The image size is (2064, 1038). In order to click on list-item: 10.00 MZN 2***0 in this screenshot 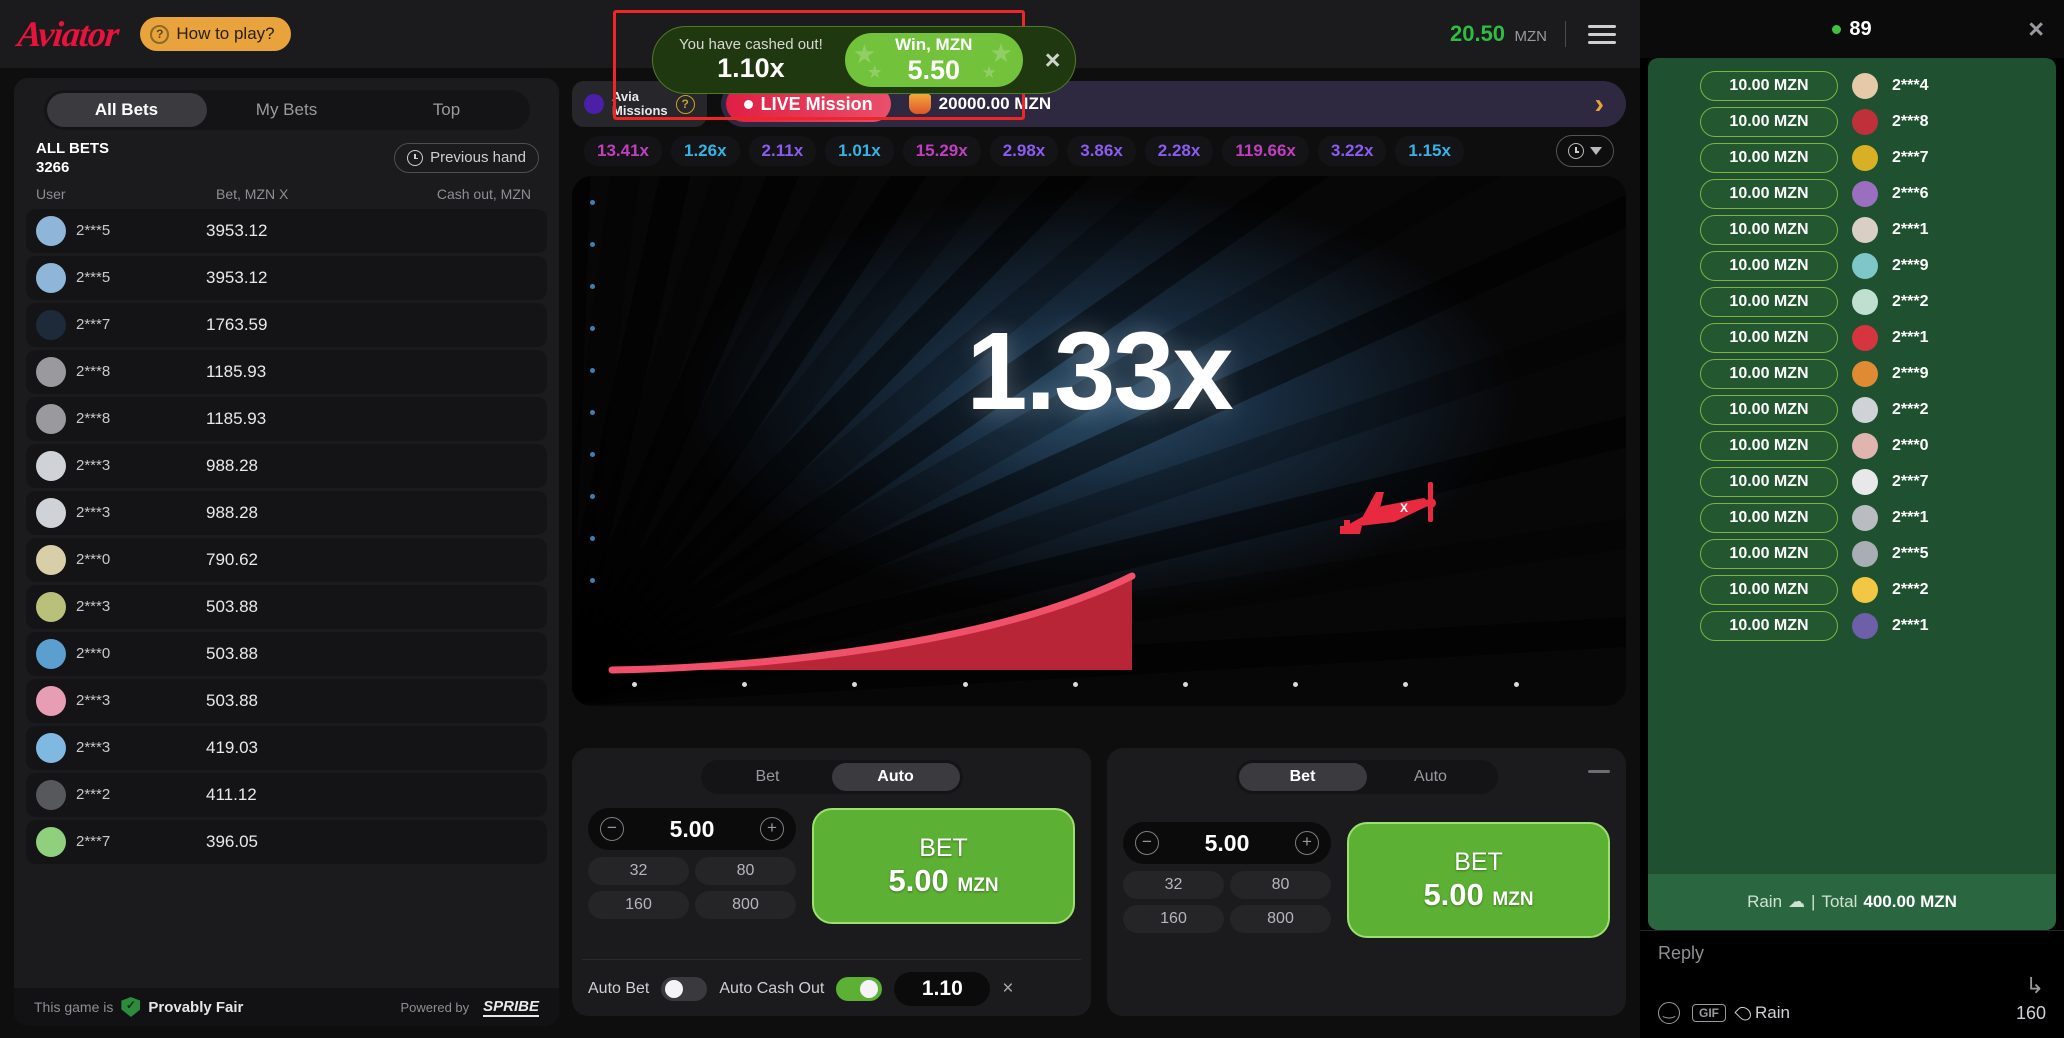, I will do `click(1852, 446)`.